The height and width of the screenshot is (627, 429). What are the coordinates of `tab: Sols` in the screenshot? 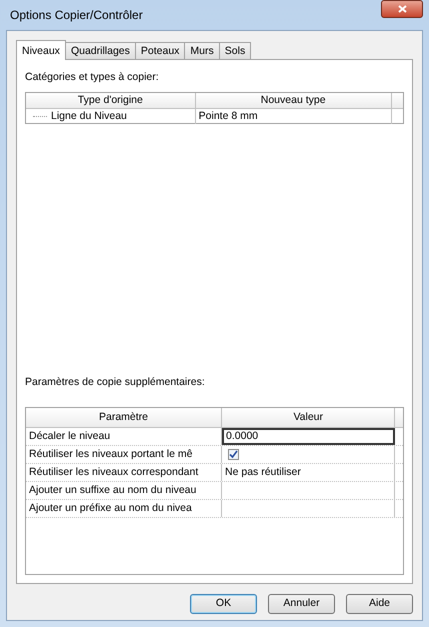 It's located at (235, 50).